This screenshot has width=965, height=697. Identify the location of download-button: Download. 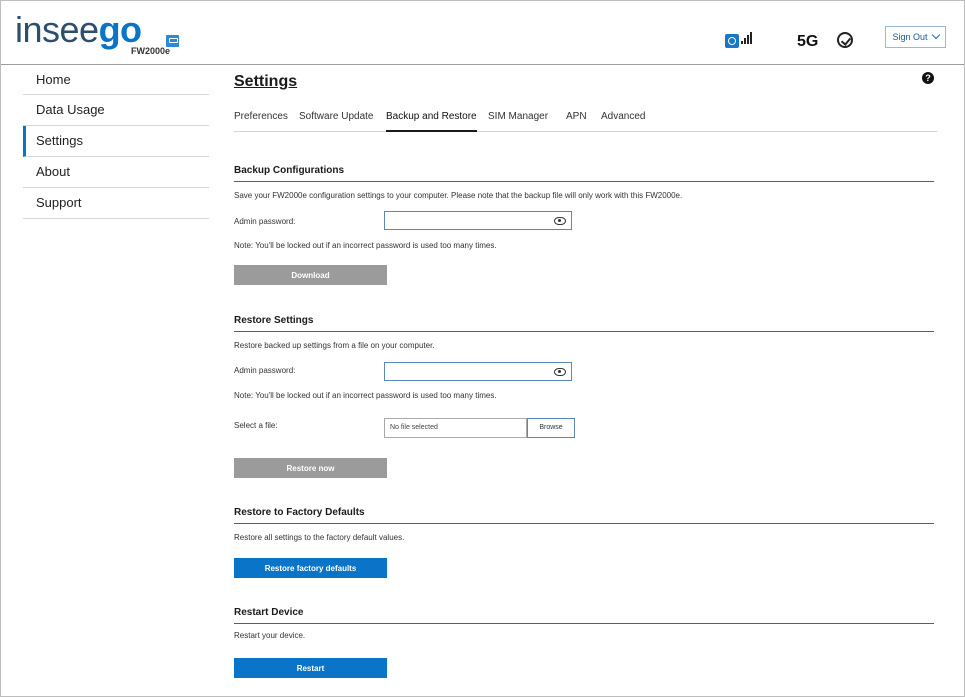
(310, 275).